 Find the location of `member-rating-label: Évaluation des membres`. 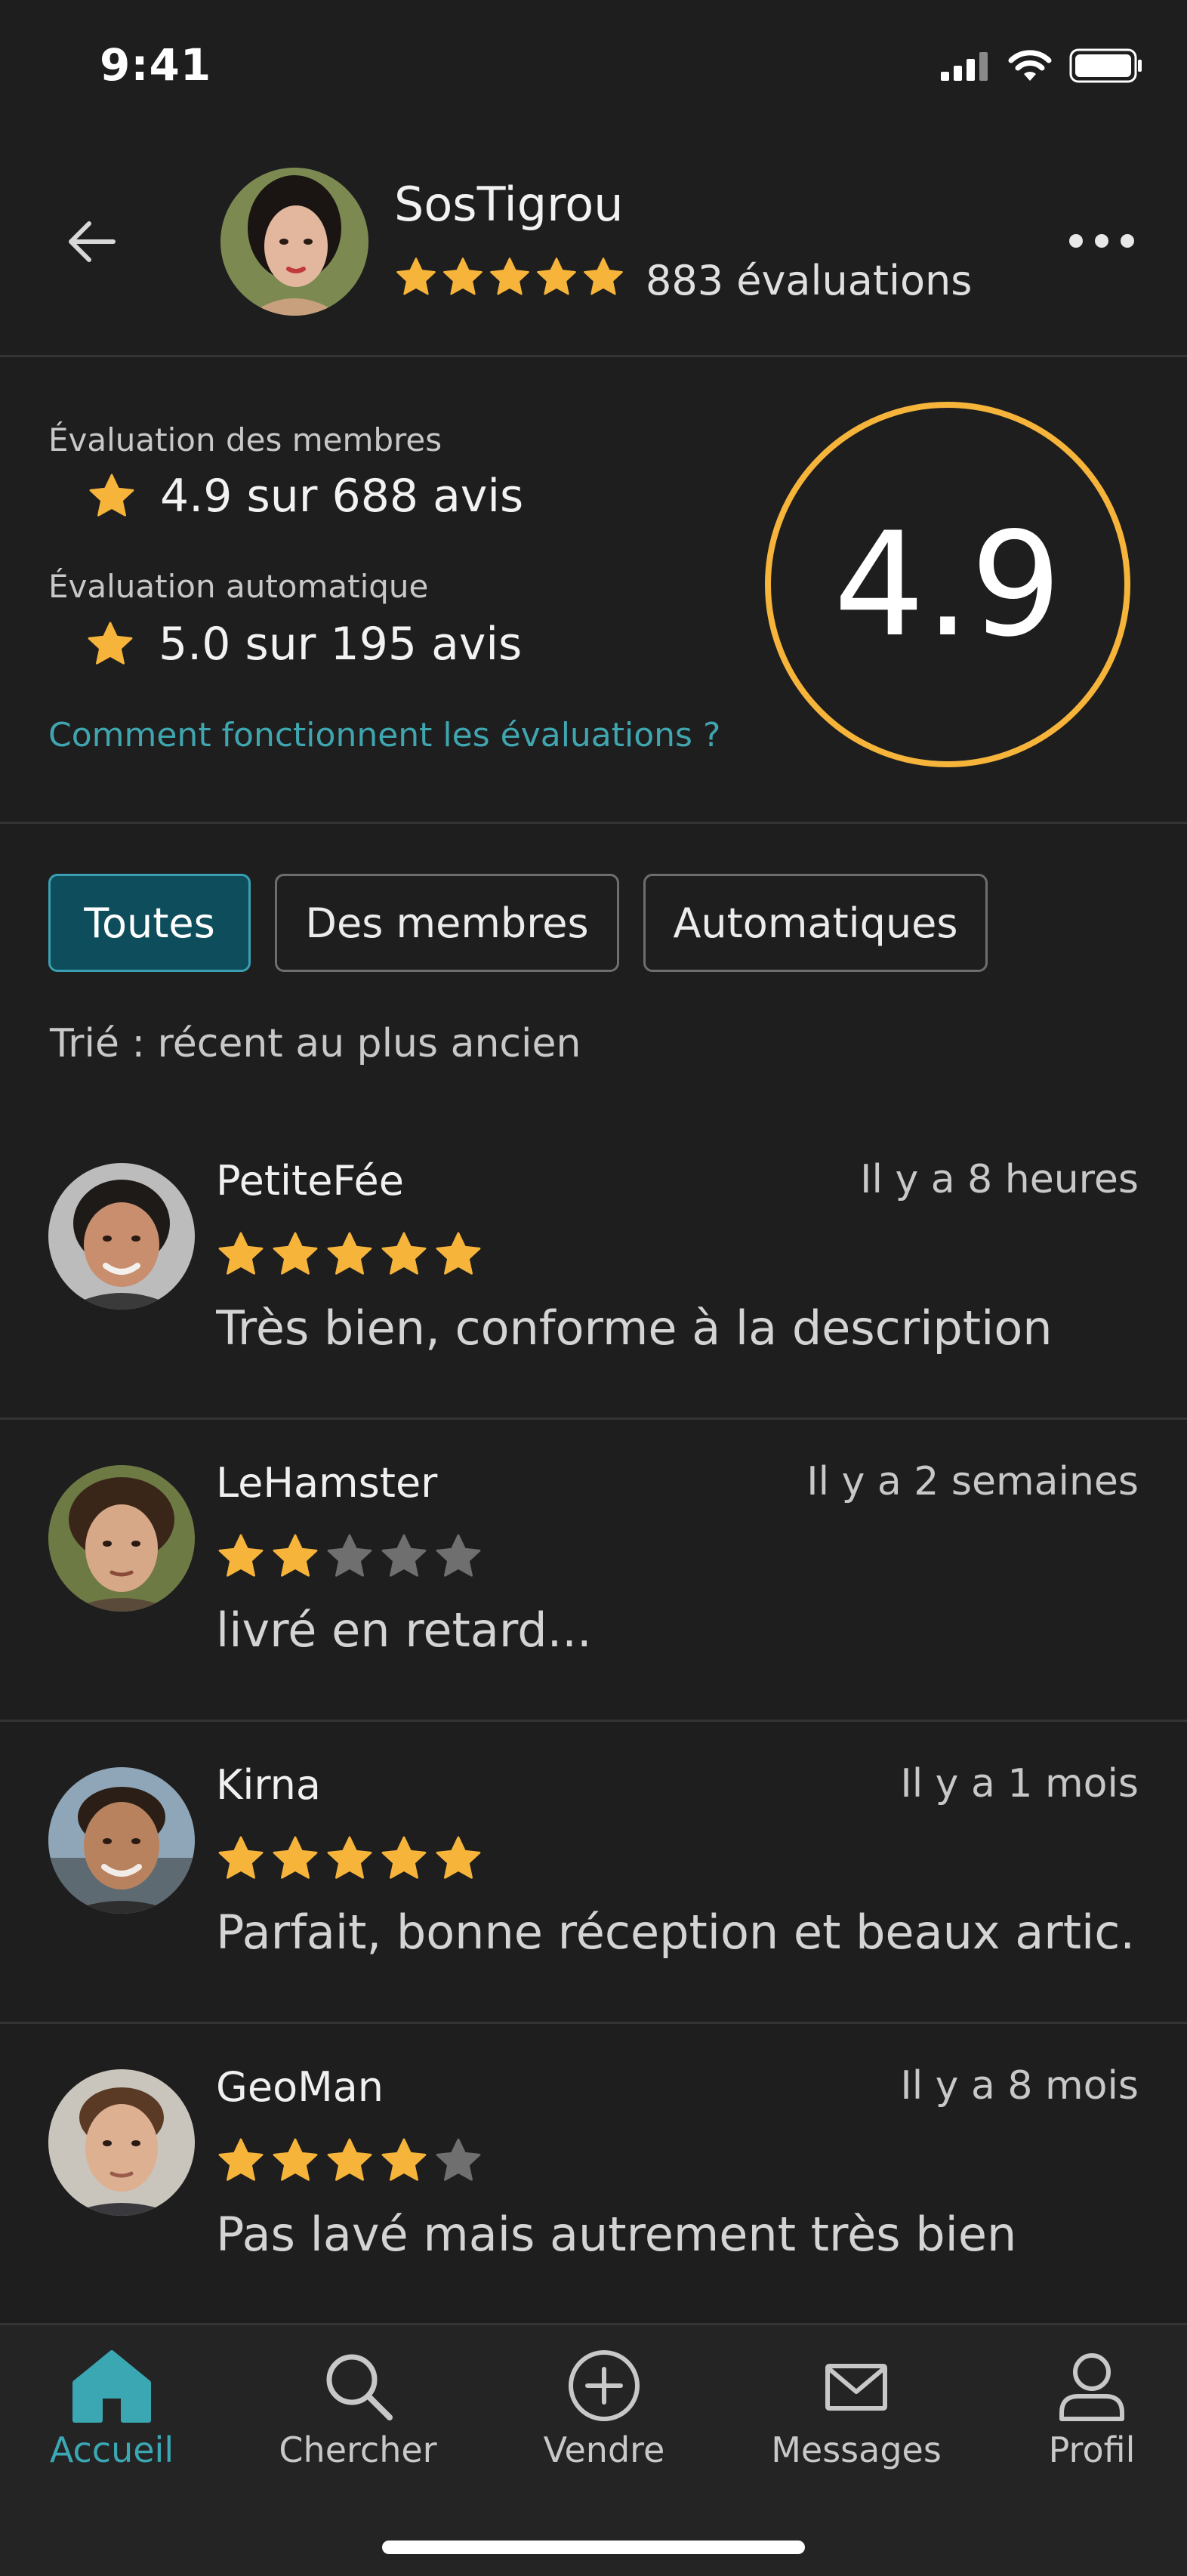

member-rating-label: Évaluation des membres is located at coordinates (245, 439).